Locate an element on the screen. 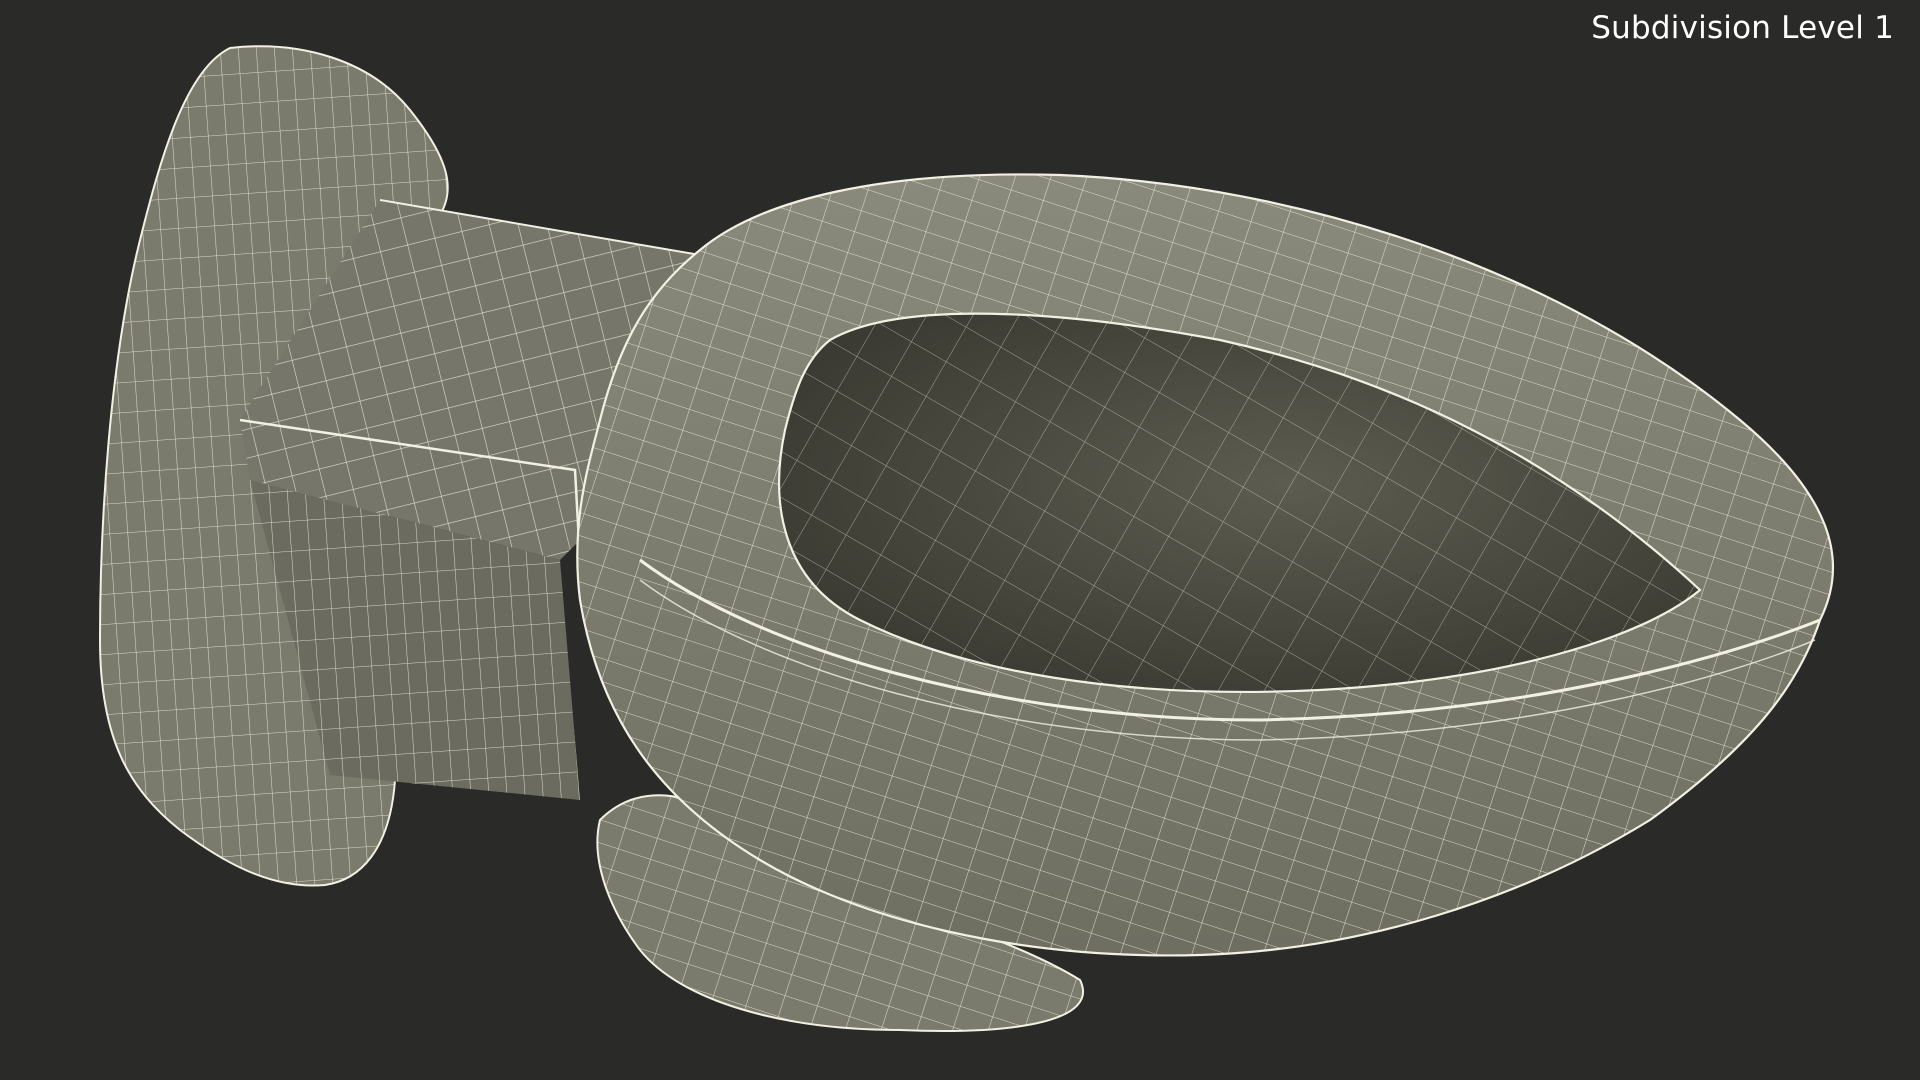  subdivision-level-label: Subdivision Level 1 is located at coordinates (1742, 28).